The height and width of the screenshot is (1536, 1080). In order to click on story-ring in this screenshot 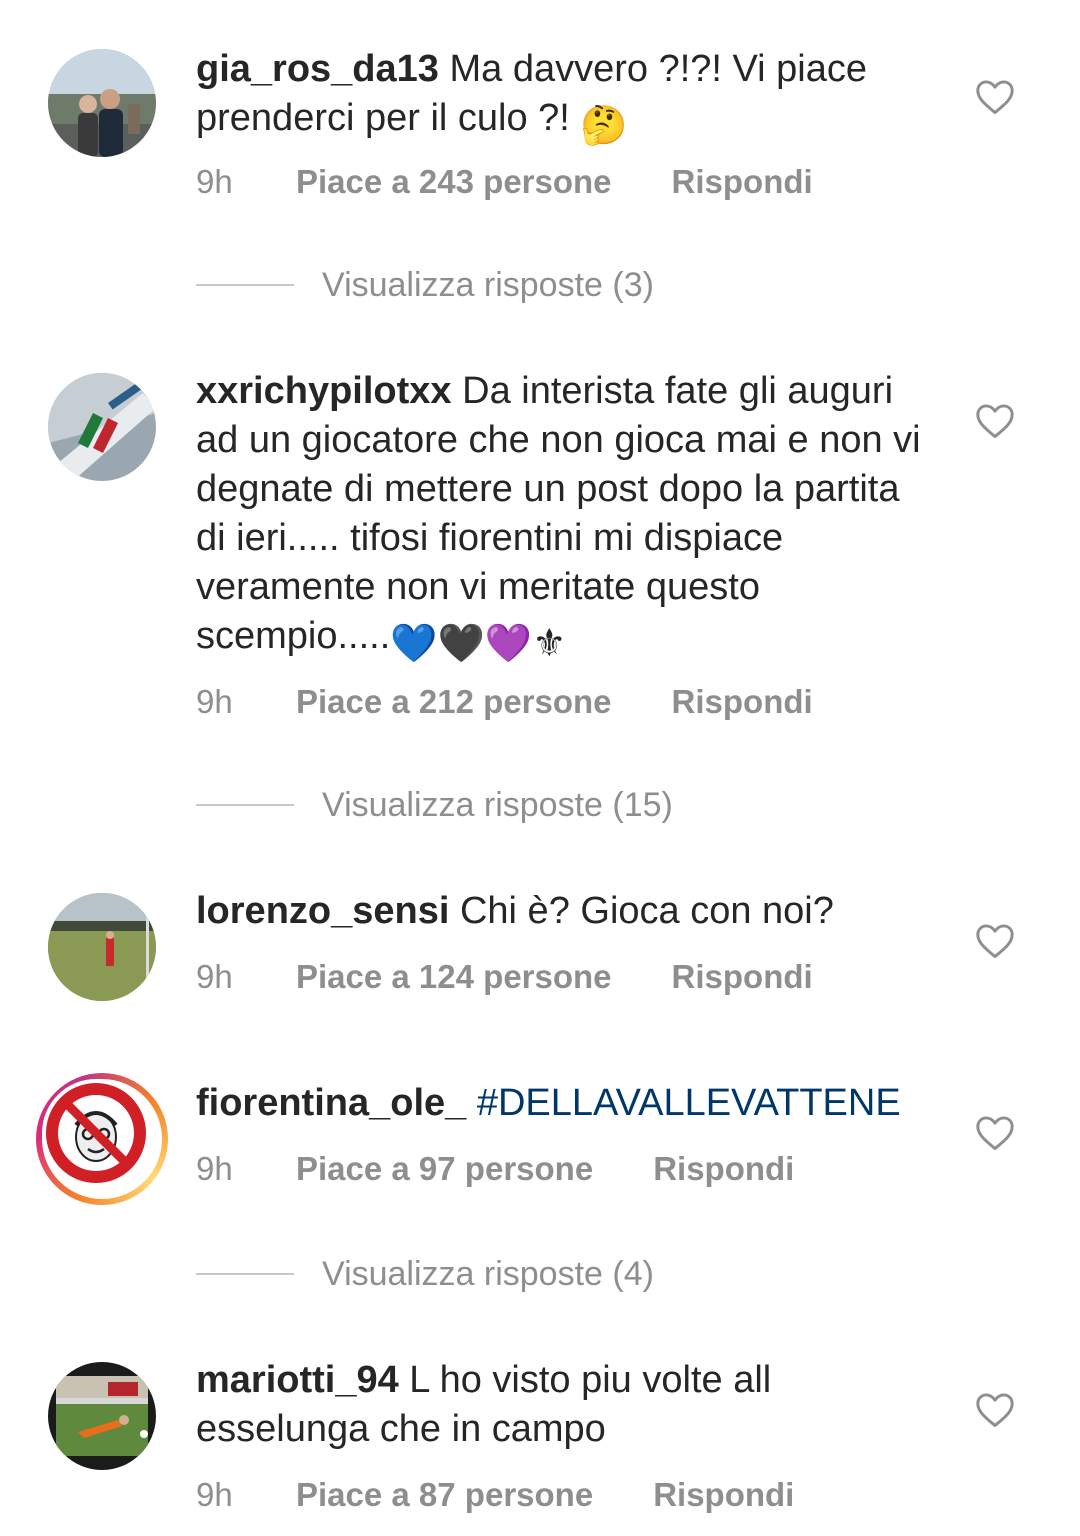, I will do `click(102, 1139)`.